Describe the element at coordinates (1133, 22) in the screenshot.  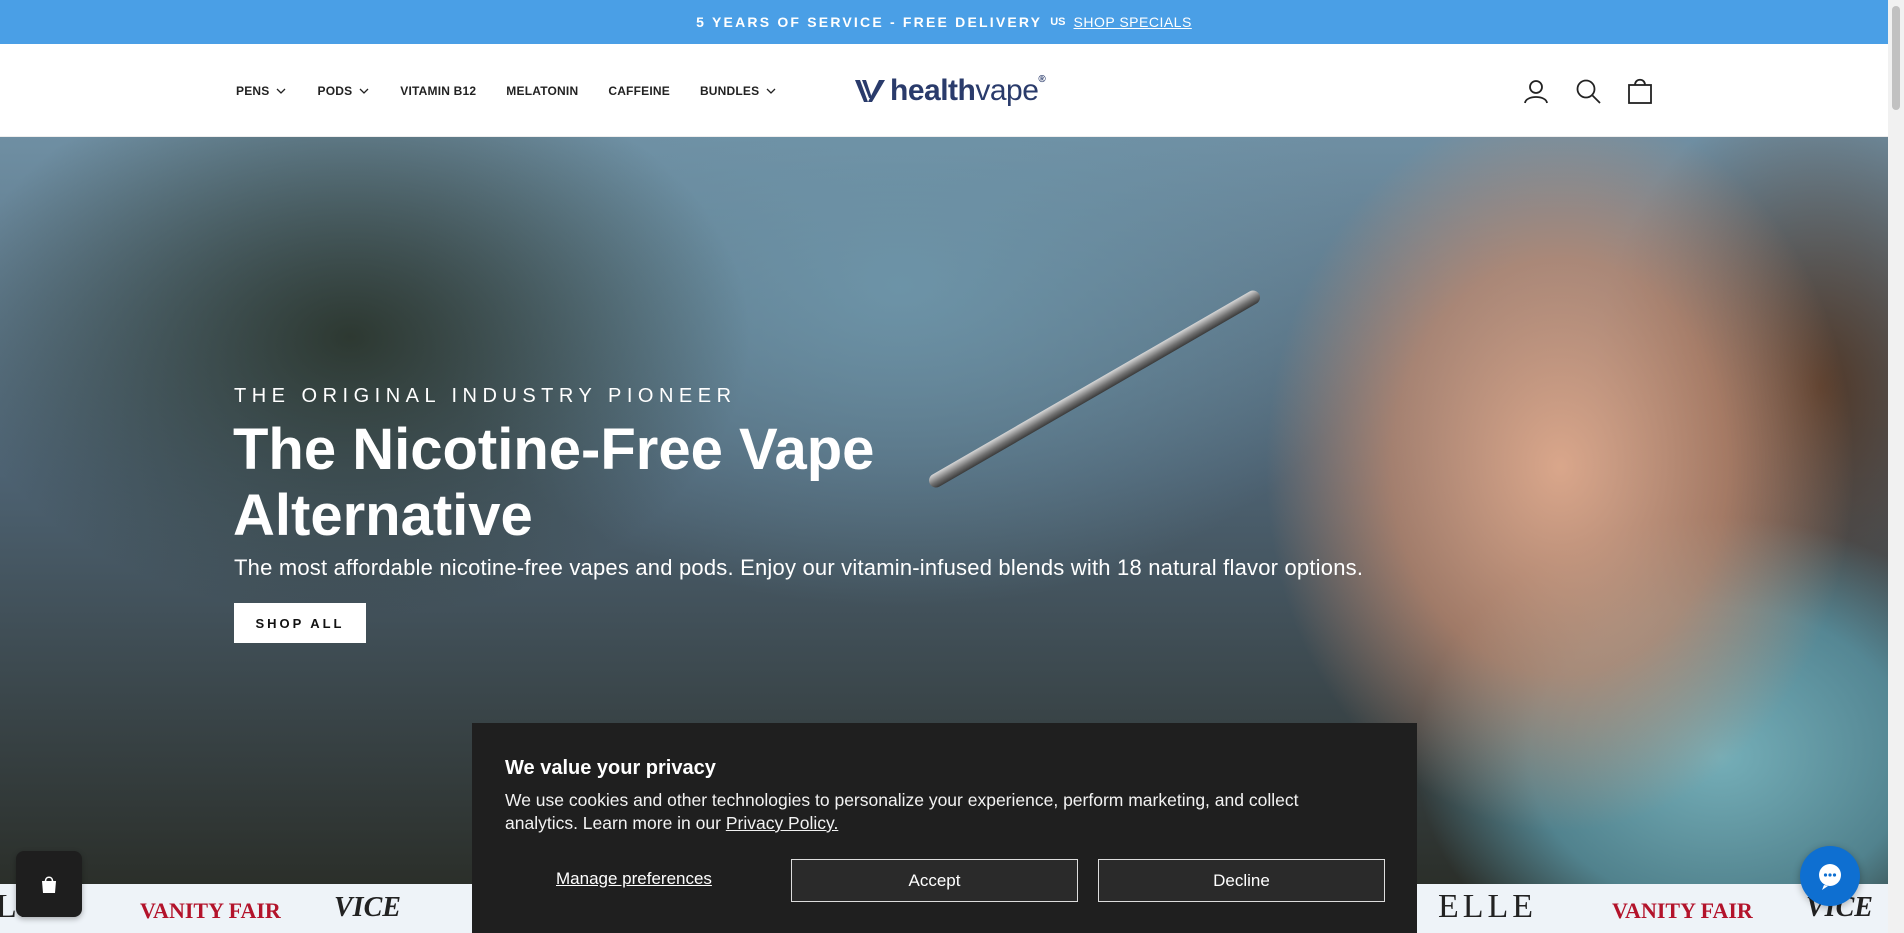
I see `shop-specials-link: SHOP SPECIALS` at that location.